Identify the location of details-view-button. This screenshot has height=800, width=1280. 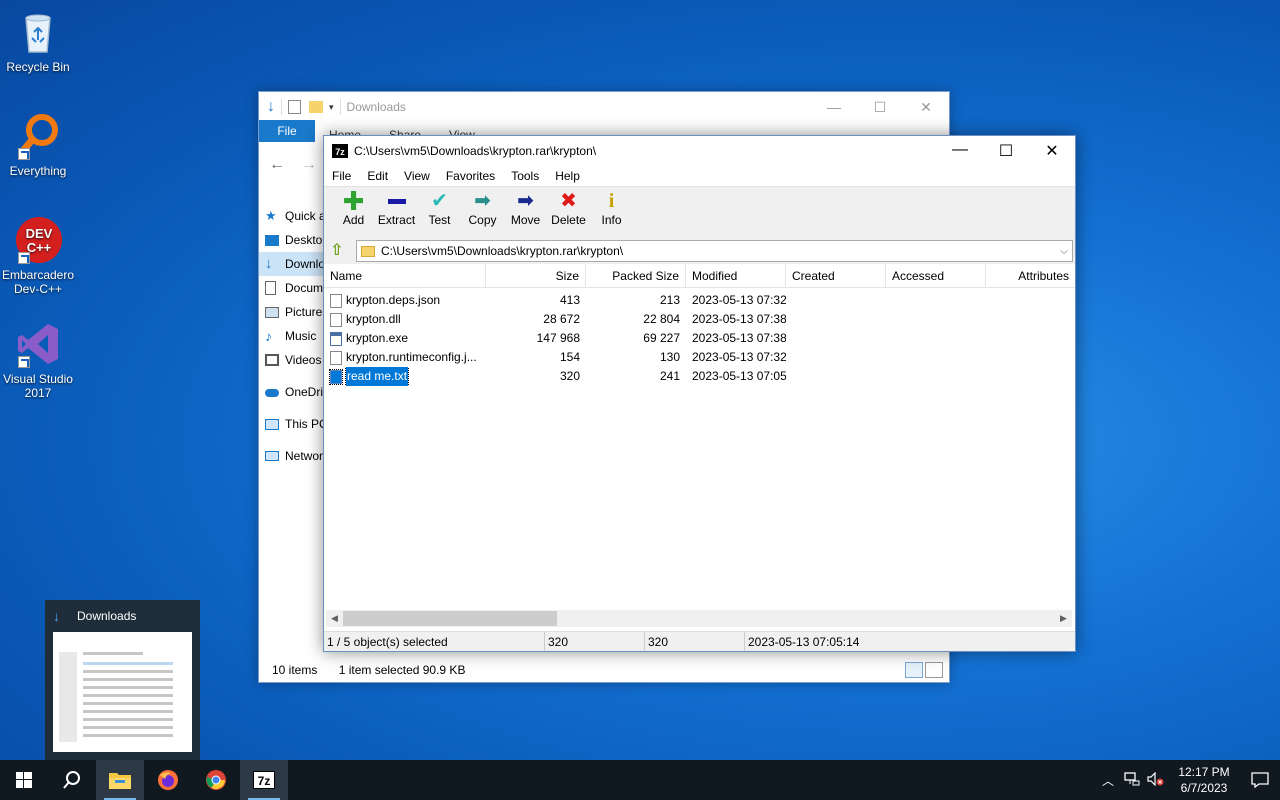
(914, 670).